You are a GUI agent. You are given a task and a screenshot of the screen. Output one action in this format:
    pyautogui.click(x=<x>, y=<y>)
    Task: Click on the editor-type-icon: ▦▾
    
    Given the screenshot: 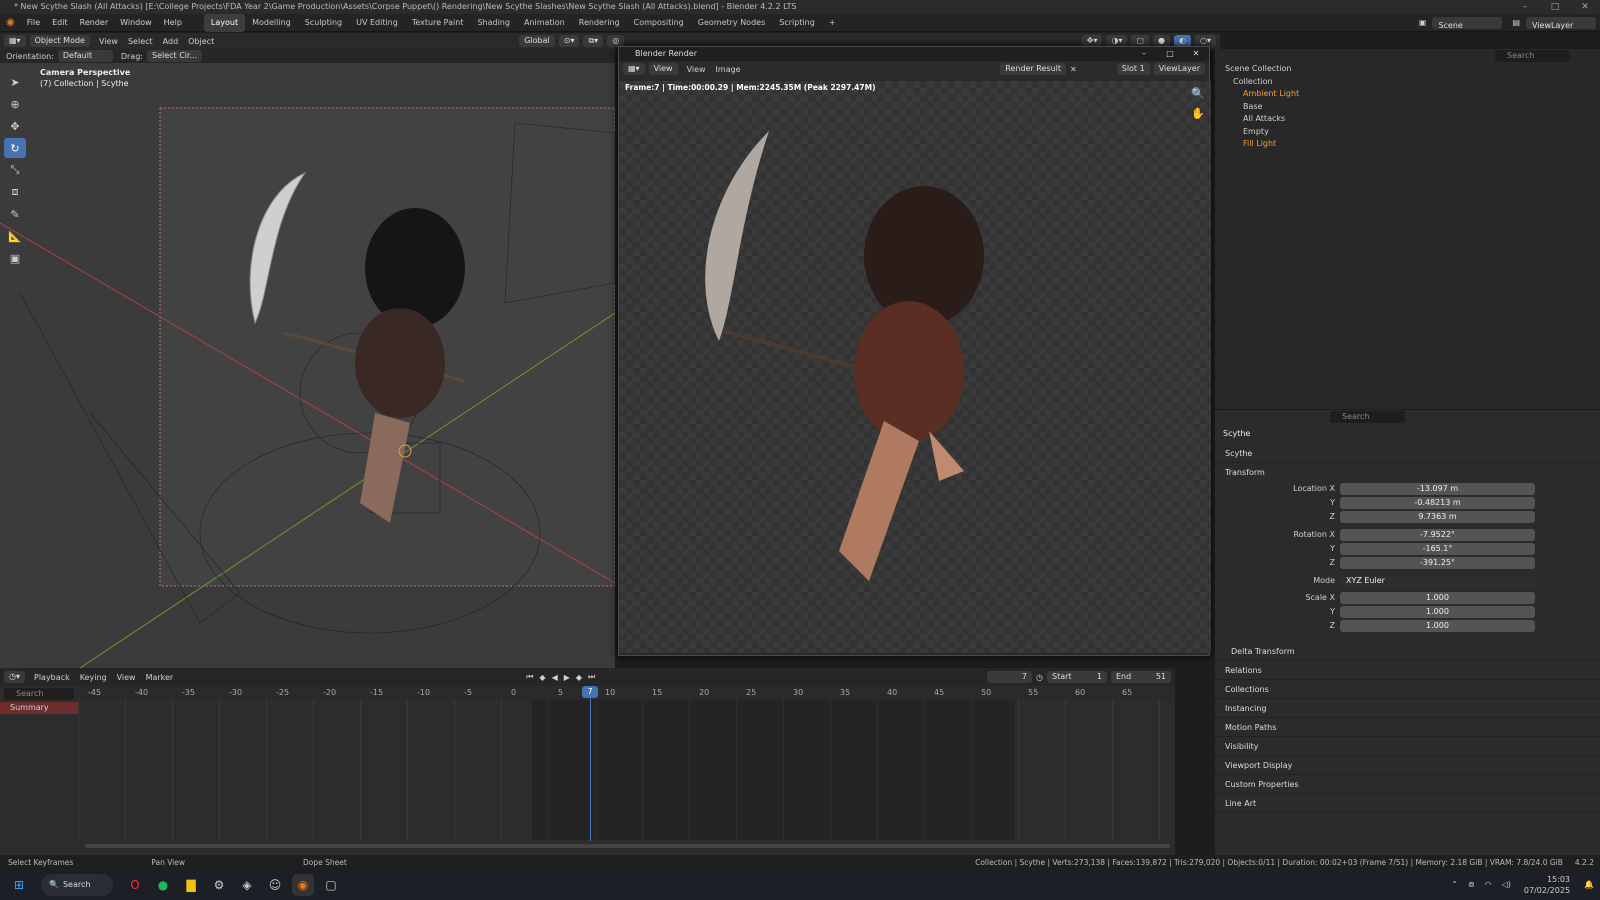 What is the action you would take?
    pyautogui.click(x=15, y=41)
    